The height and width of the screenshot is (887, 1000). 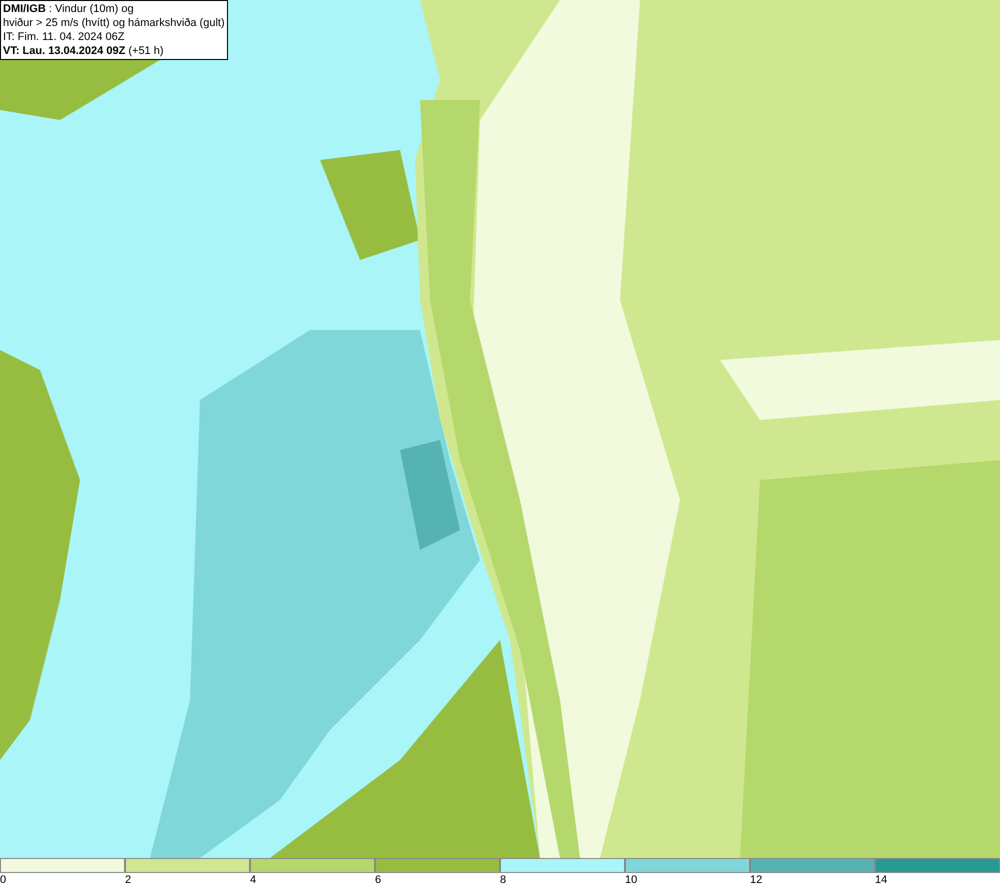 I want to click on title-line: DMI/IGB : Vindur (10m) og, so click(x=69, y=9).